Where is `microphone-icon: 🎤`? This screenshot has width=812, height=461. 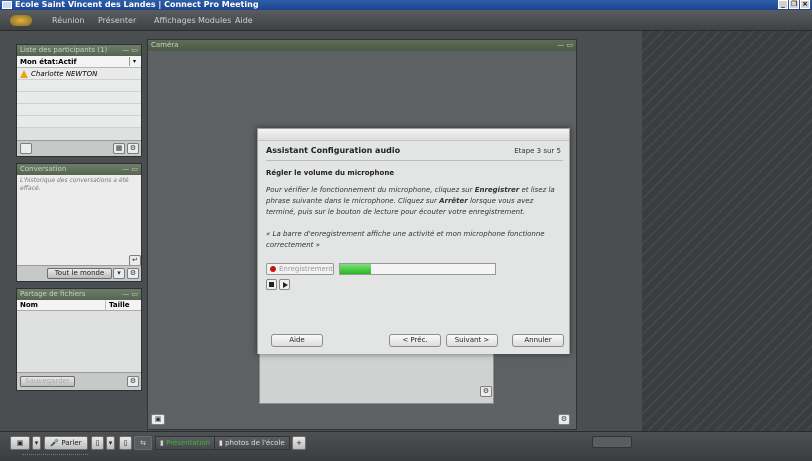
microphone-icon: 🎤 is located at coordinates (55, 443).